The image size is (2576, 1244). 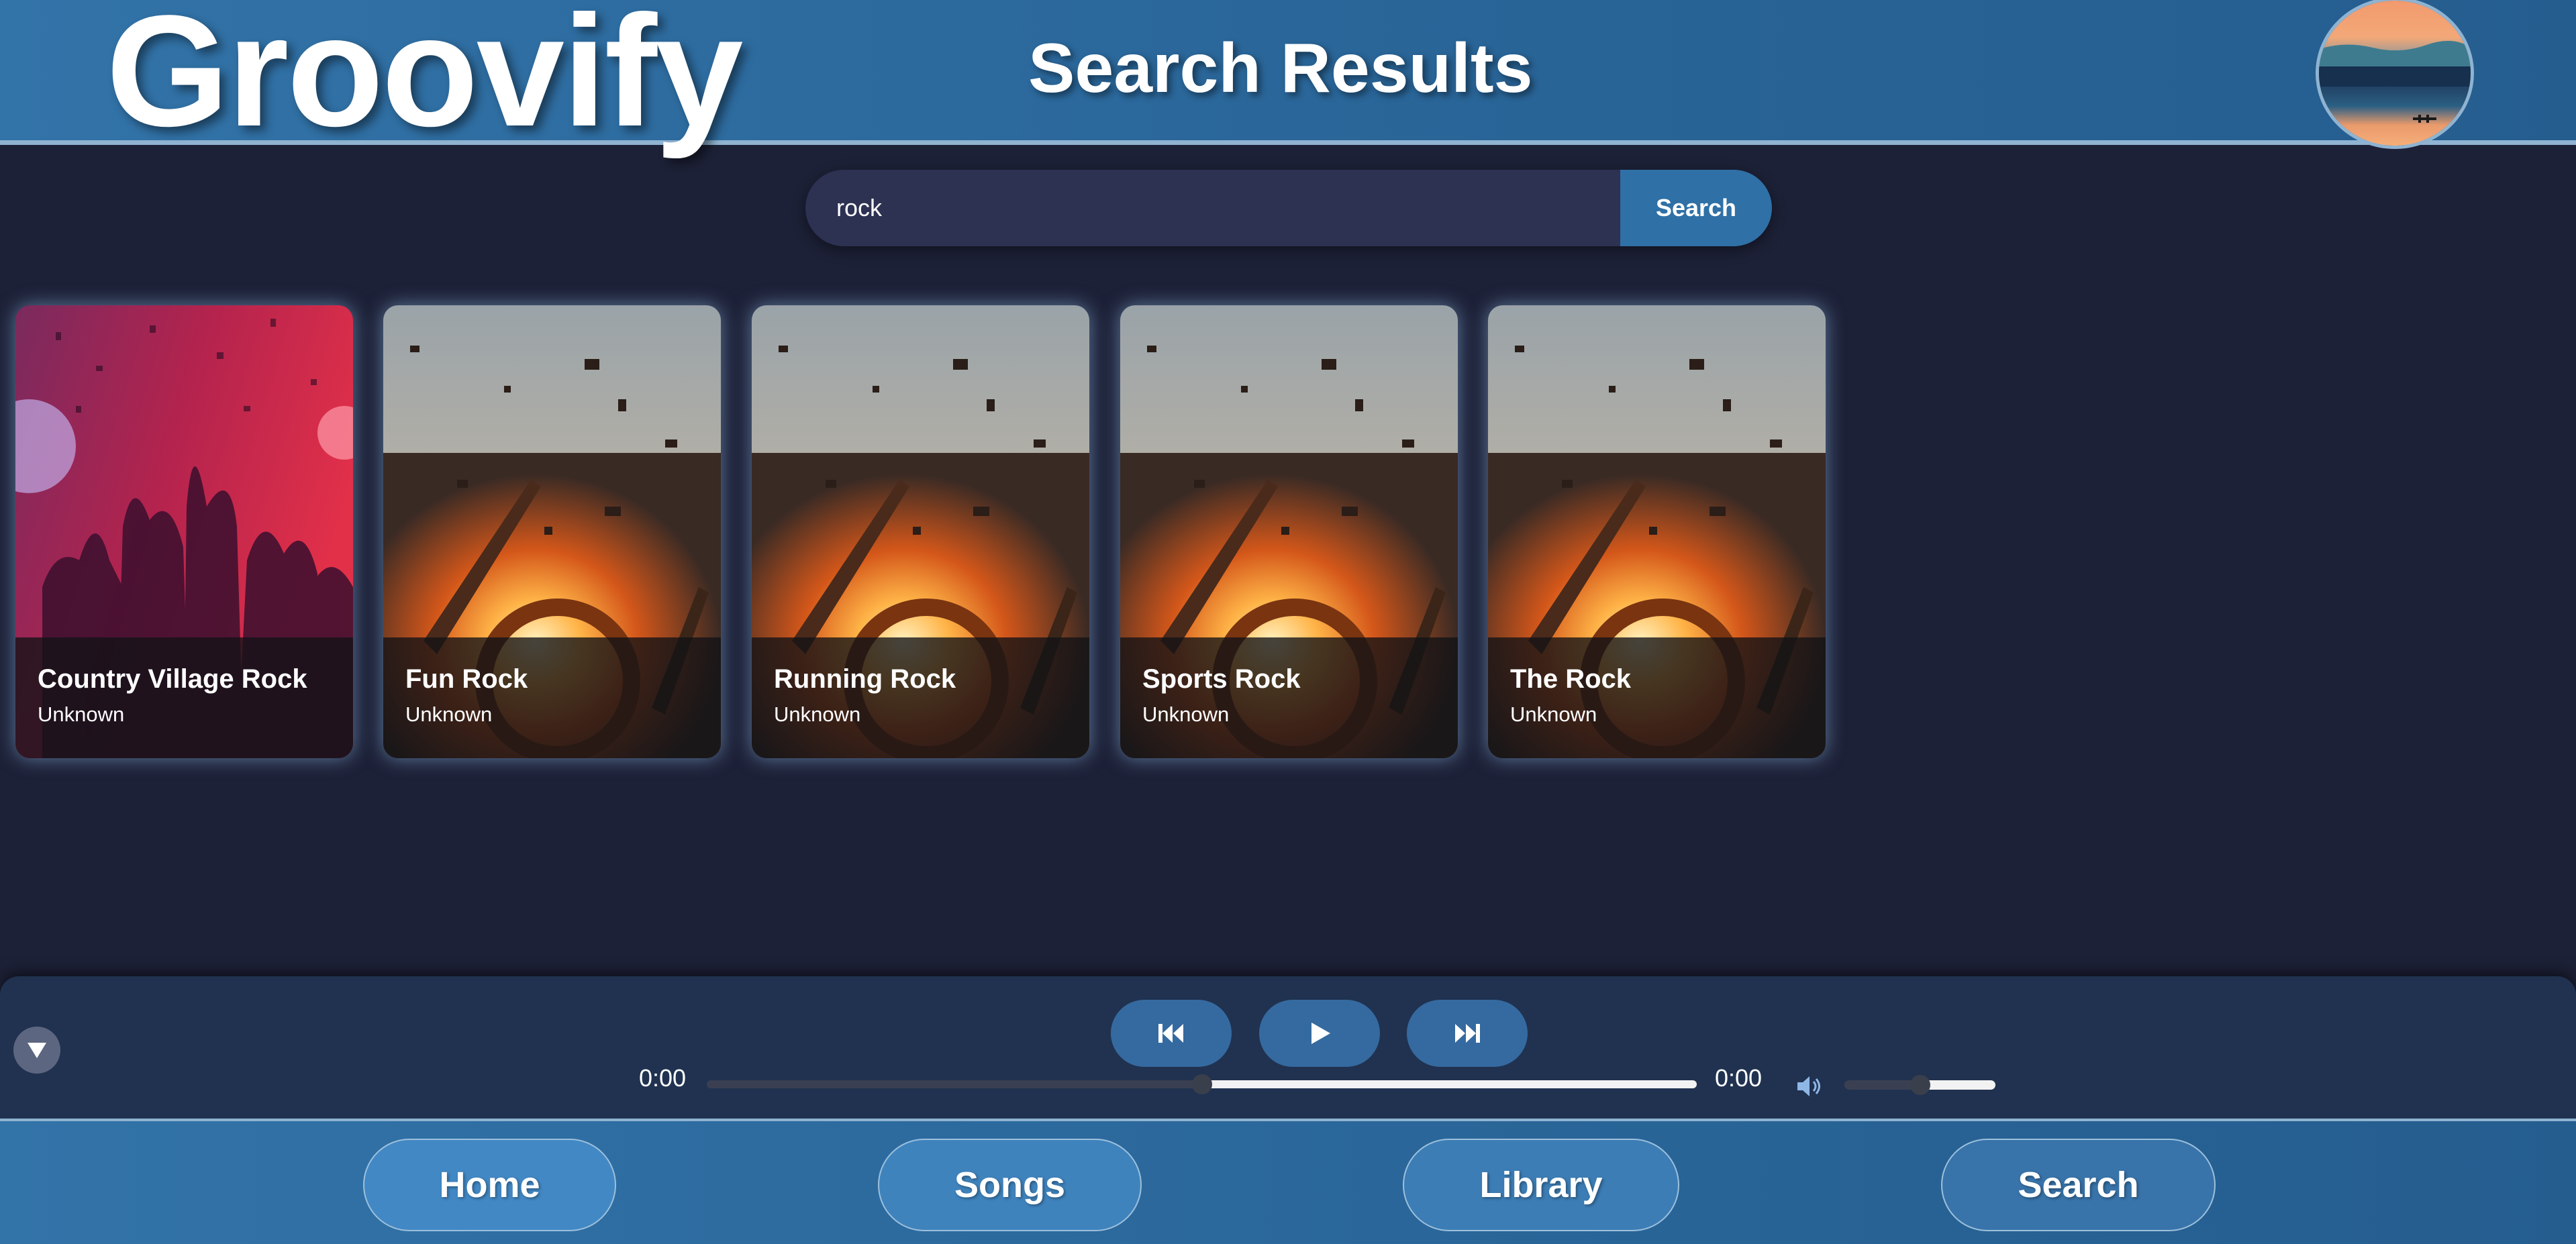 I want to click on card-info: Running Rock Unknown, so click(x=920, y=698).